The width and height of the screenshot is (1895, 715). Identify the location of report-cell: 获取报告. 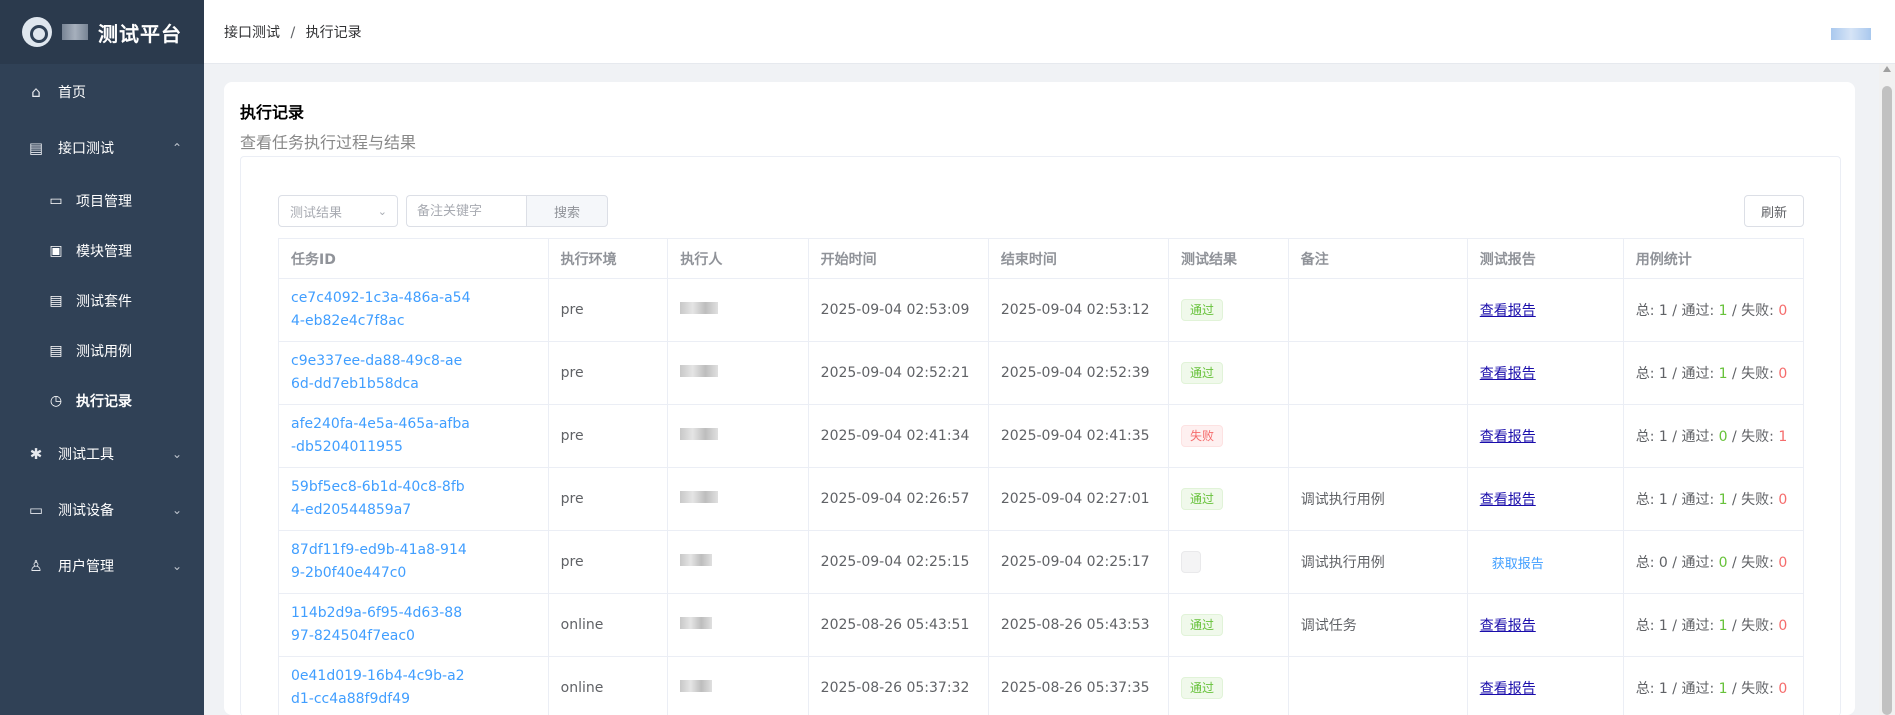
(1545, 562).